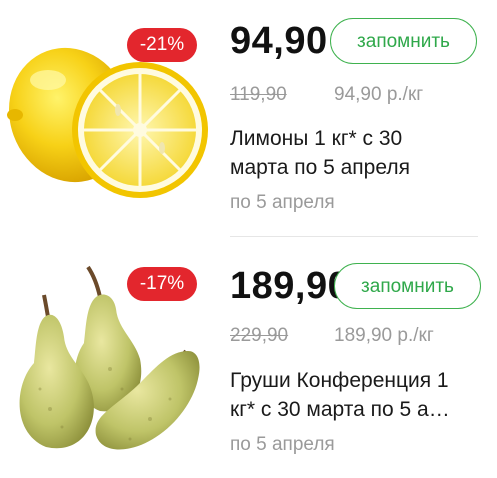  What do you see at coordinates (258, 94) in the screenshot?
I see `old-price: 119,90` at bounding box center [258, 94].